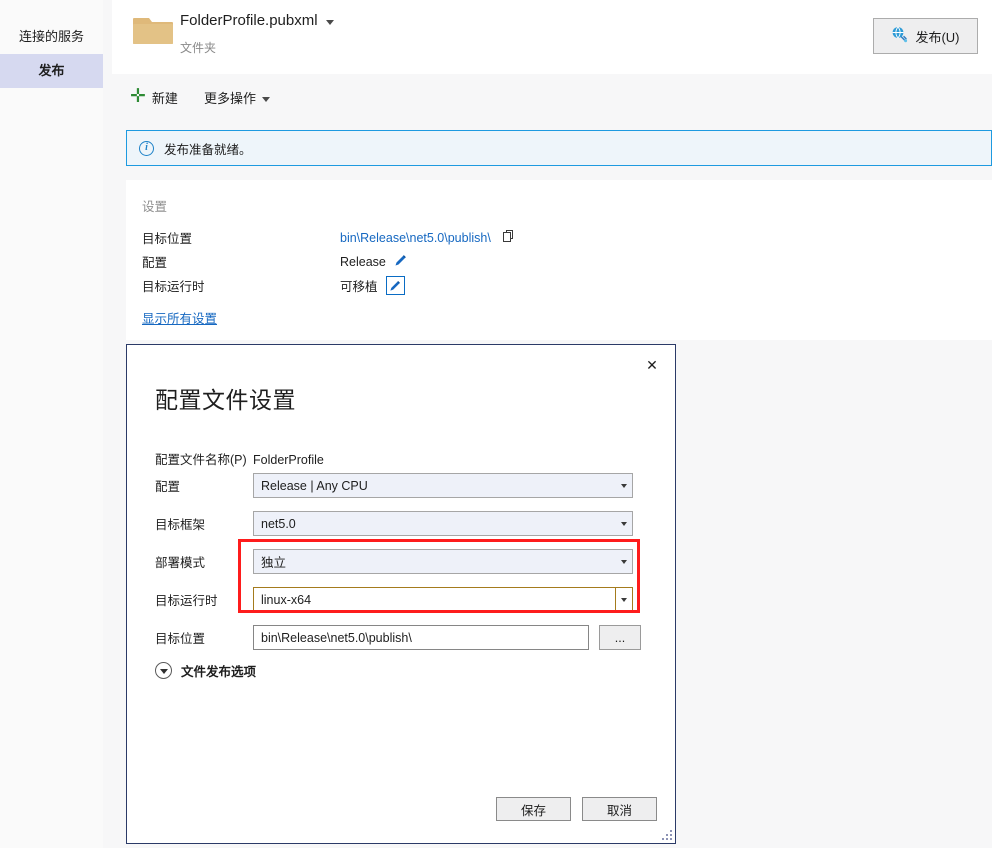  Describe the element at coordinates (273, 285) in the screenshot. I see `setting-row-target-runtime: 目标运行时 可移植` at that location.